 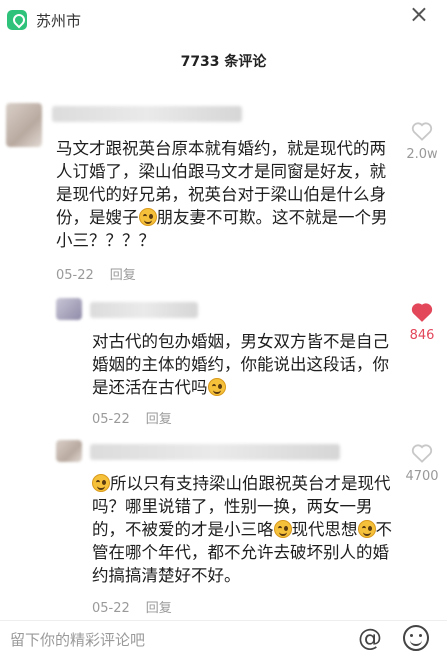 I want to click on like-button: 846, so click(x=422, y=322).